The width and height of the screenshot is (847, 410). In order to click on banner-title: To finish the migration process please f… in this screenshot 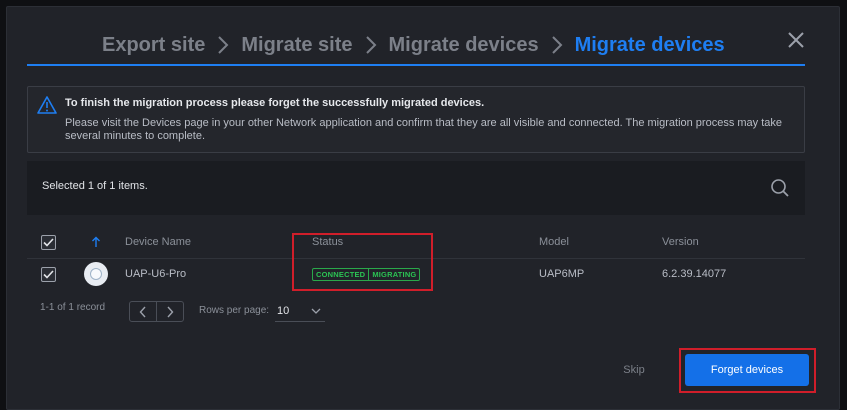, I will do `click(275, 103)`.